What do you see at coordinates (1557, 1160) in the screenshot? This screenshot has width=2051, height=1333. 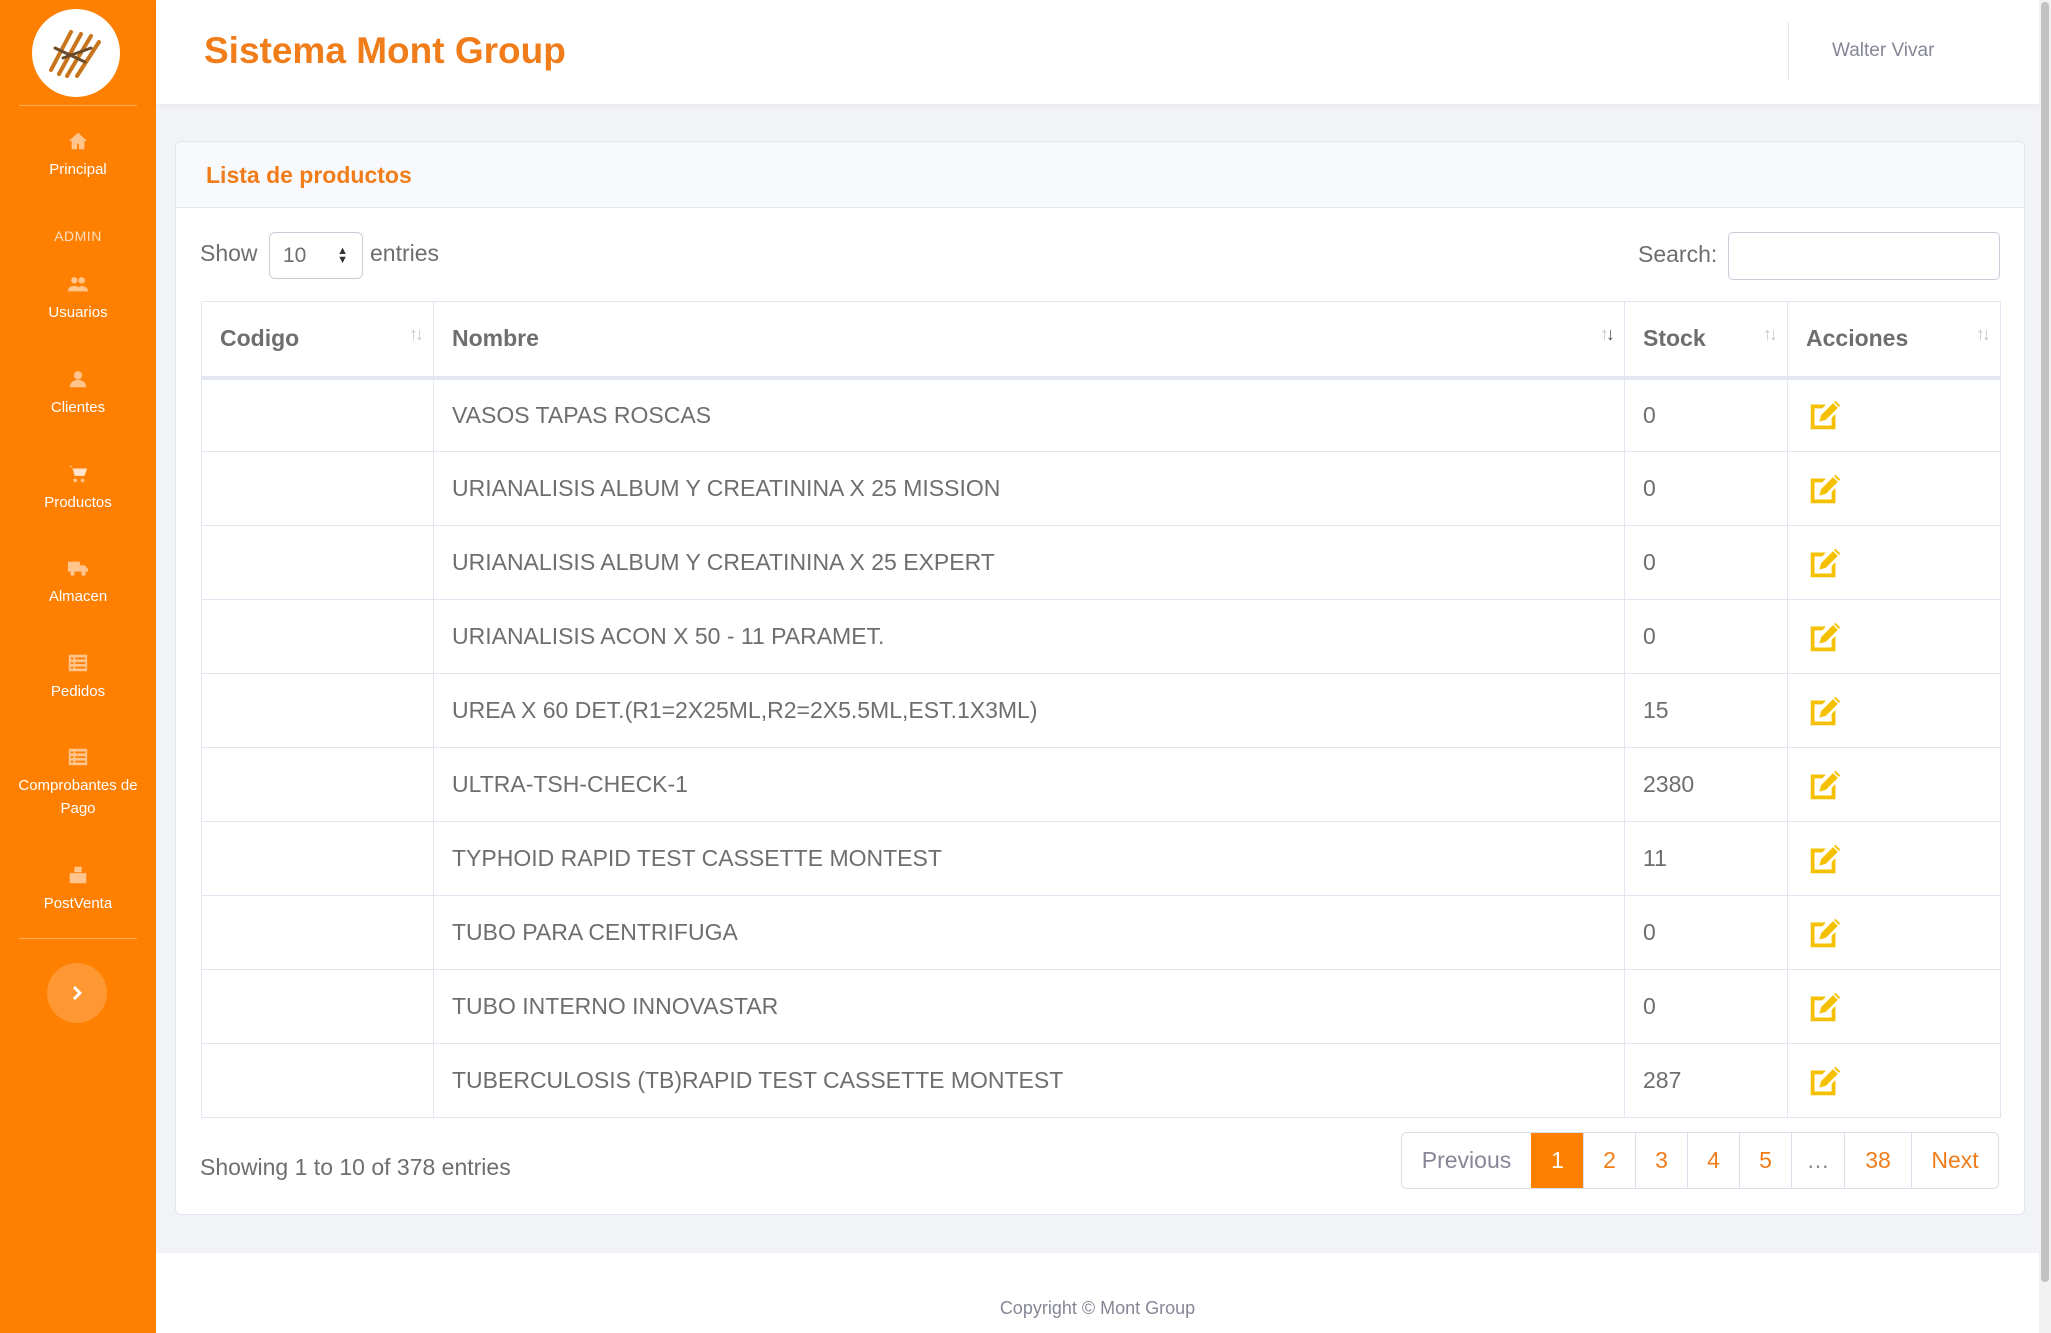 I see `pagination-page: 1` at bounding box center [1557, 1160].